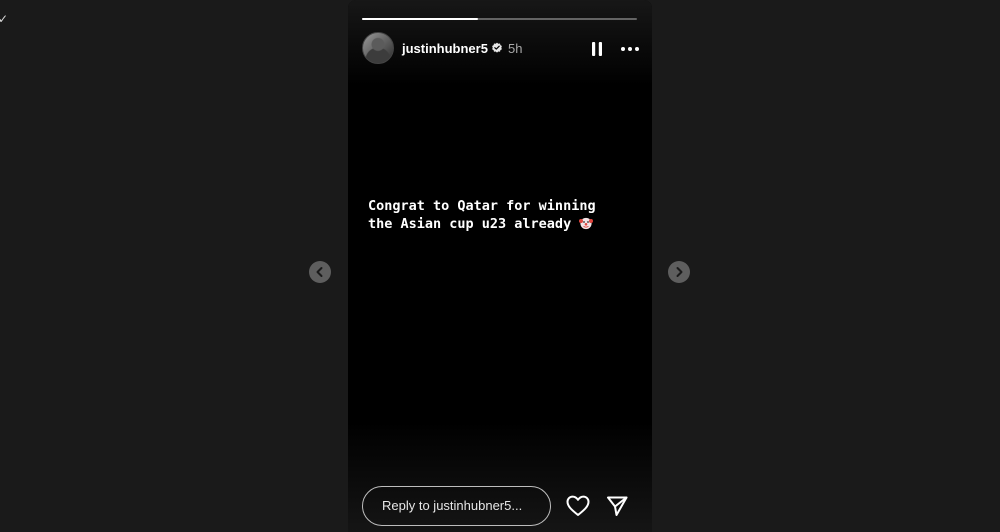 The image size is (1000, 532). I want to click on chevron-left-icon, so click(319, 272).